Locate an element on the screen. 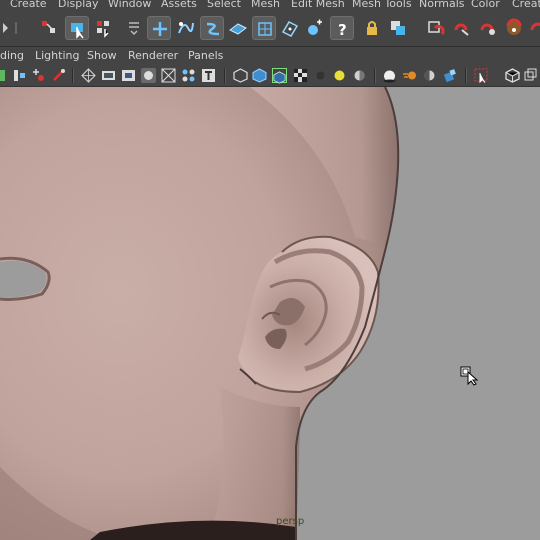 The height and width of the screenshot is (540, 540). safe-title-icon is located at coordinates (208, 75).